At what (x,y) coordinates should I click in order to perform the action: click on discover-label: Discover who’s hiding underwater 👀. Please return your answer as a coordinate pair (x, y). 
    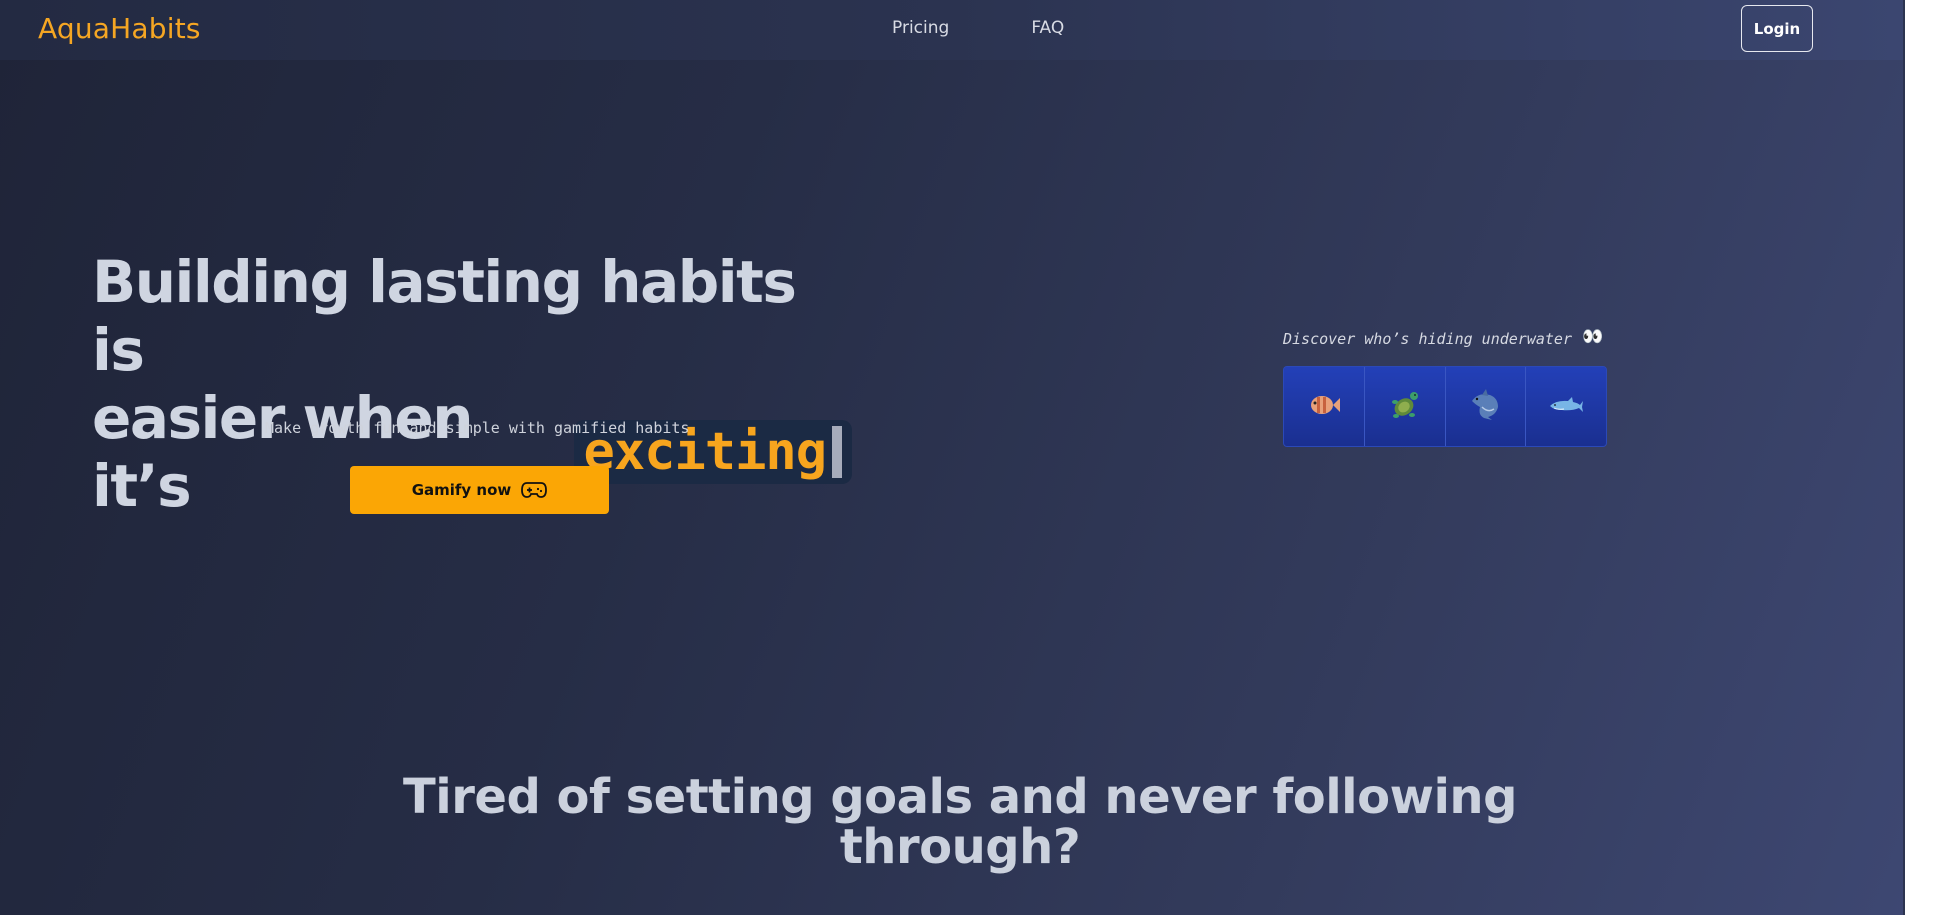
    Looking at the image, I should click on (1443, 337).